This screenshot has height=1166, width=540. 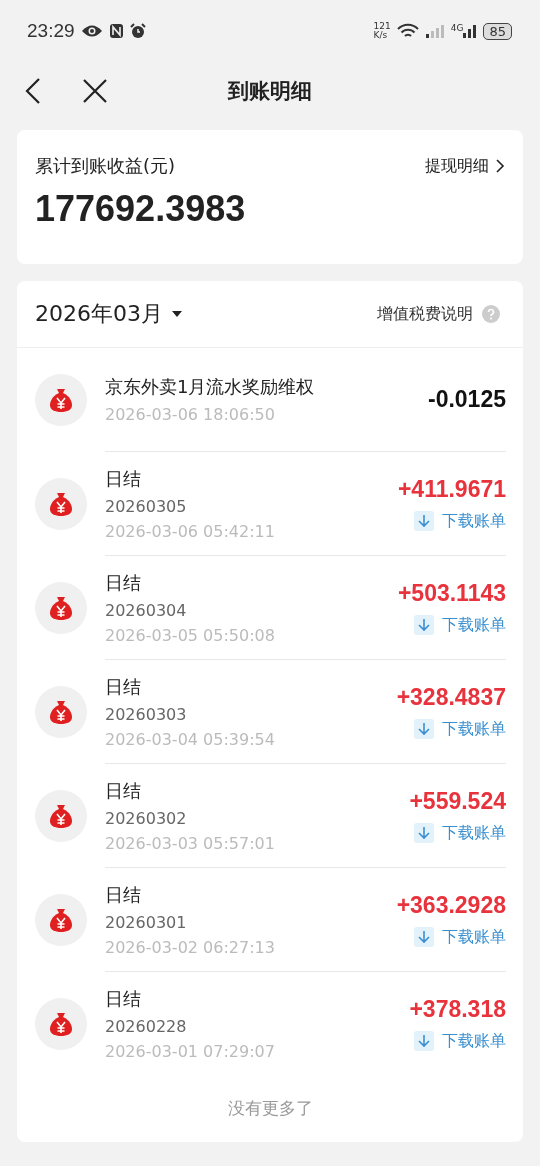 What do you see at coordinates (451, 489) in the screenshot?
I see `entry-amount: +411.9671` at bounding box center [451, 489].